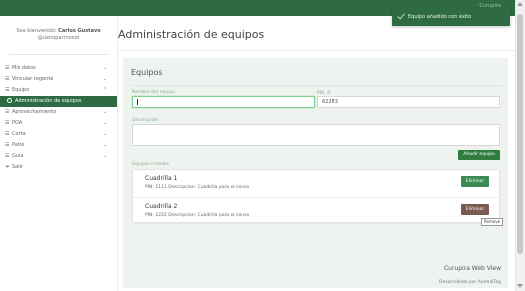 Image resolution: width=525 pixels, height=291 pixels. What do you see at coordinates (408, 102) in the screenshot?
I see `pin-input: 62283` at bounding box center [408, 102].